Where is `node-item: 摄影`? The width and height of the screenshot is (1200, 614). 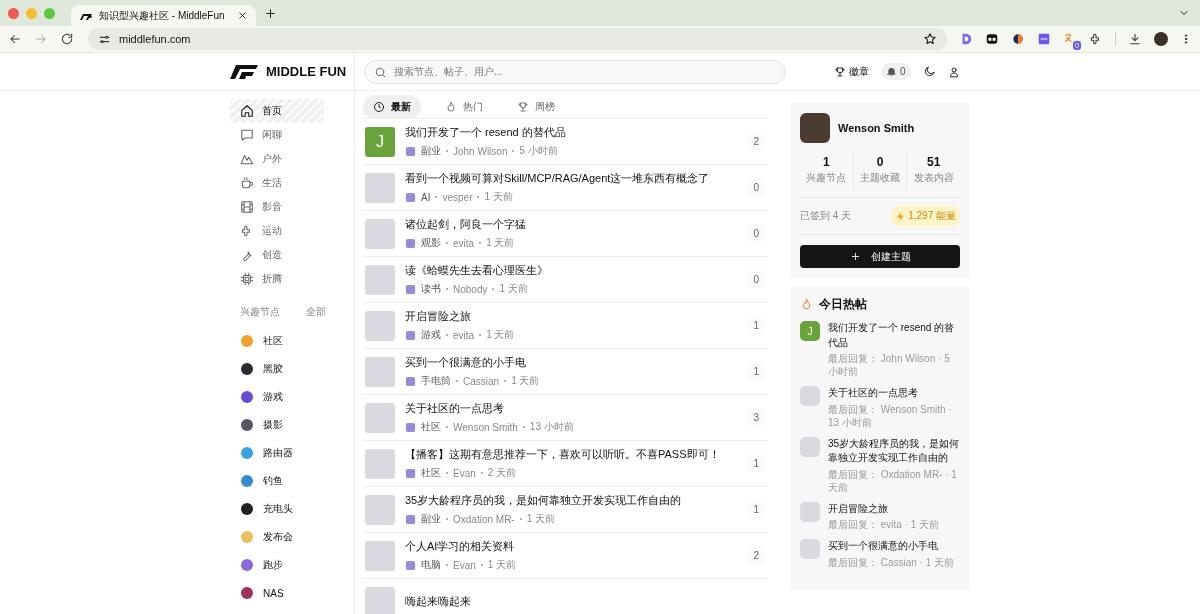
node-item: 摄影 is located at coordinates (292, 425).